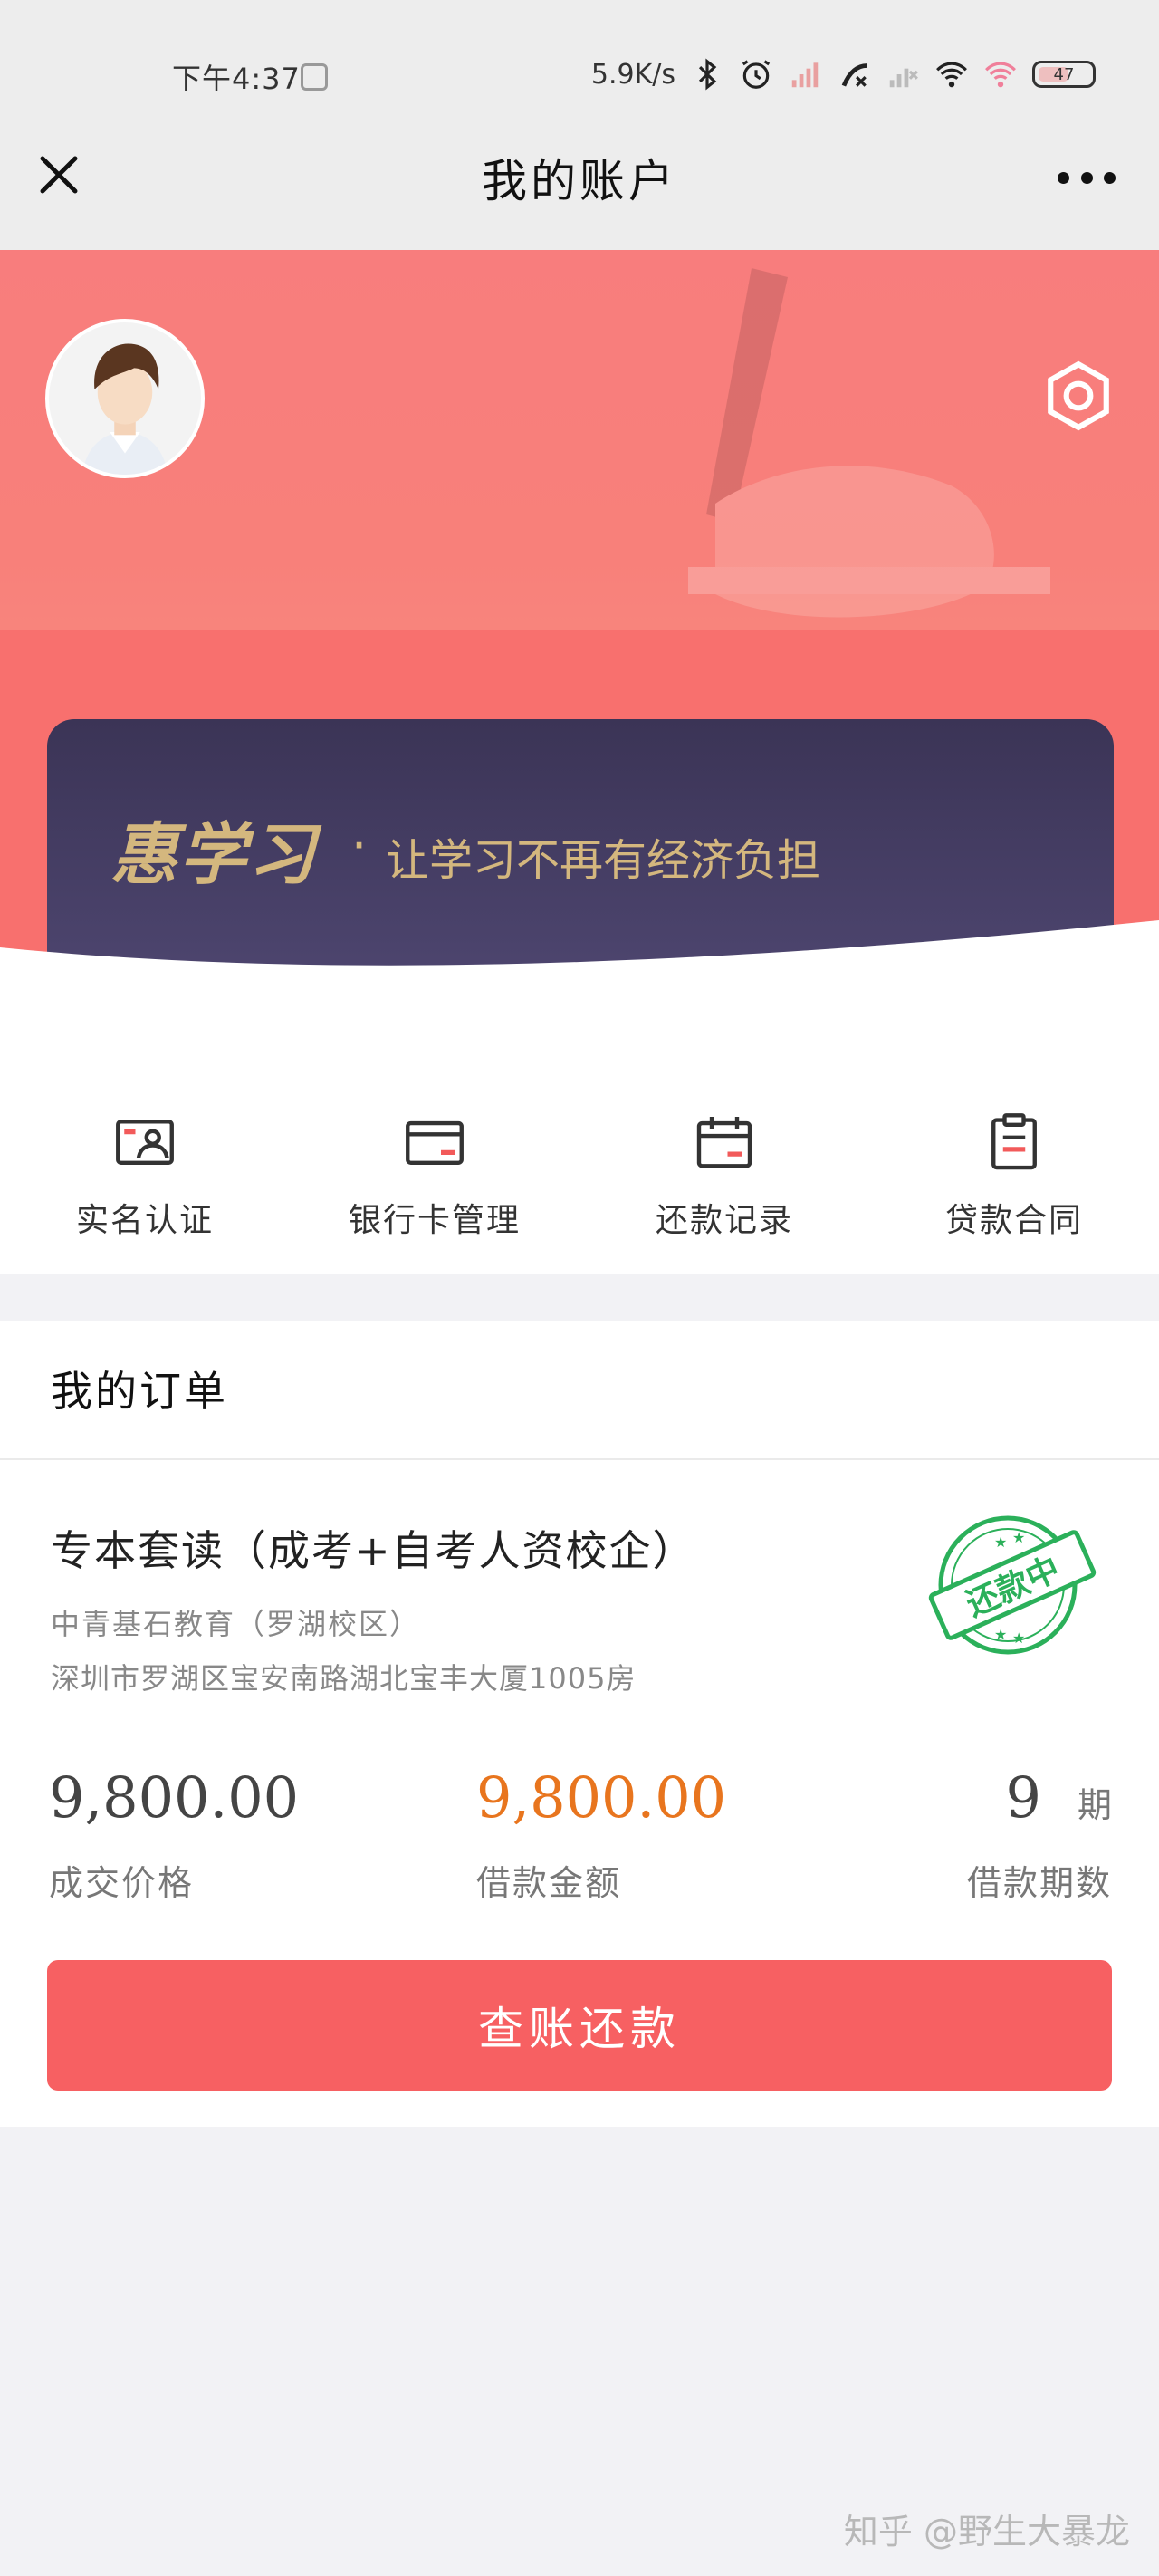  I want to click on more-icon, so click(1087, 177).